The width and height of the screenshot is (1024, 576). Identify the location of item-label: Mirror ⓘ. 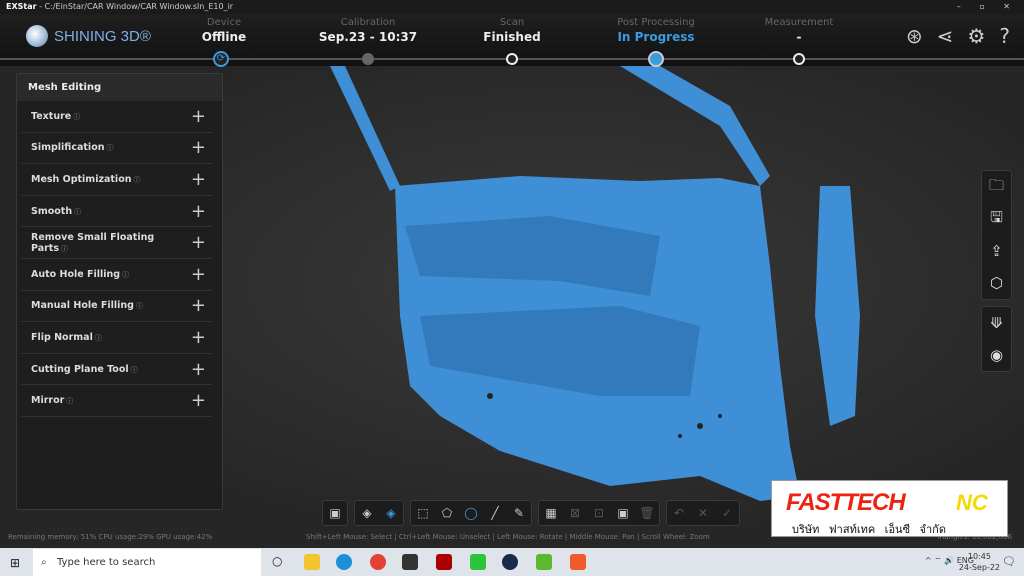
(52, 401).